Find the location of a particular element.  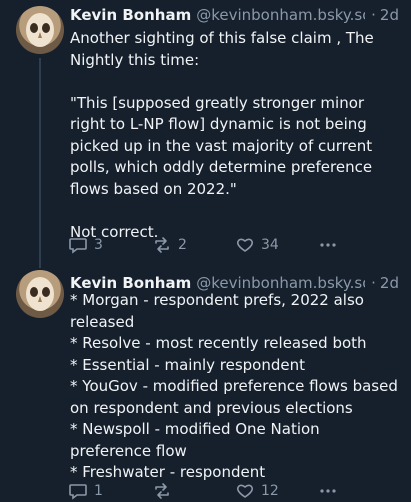

author-name: Kevin Bonham is located at coordinates (130, 15).